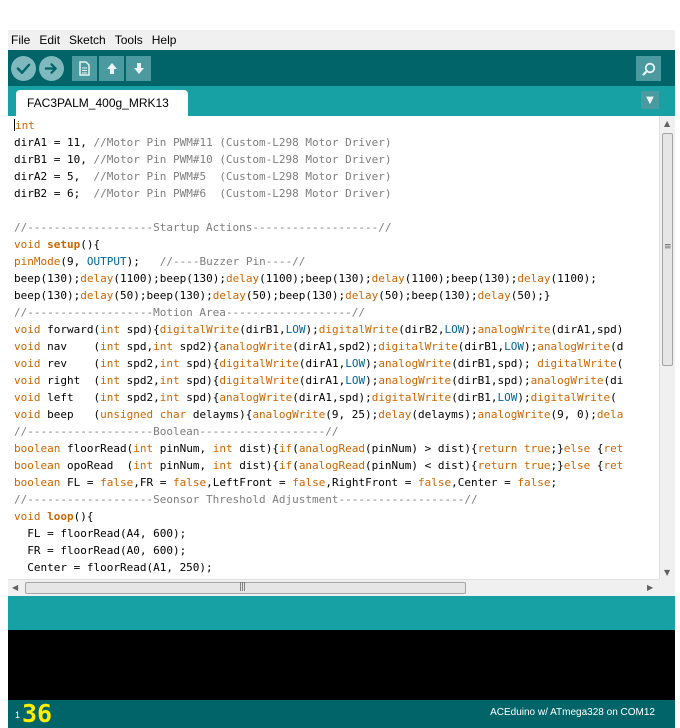 The height and width of the screenshot is (728, 680). What do you see at coordinates (497, 465) in the screenshot?
I see `code-token: return` at bounding box center [497, 465].